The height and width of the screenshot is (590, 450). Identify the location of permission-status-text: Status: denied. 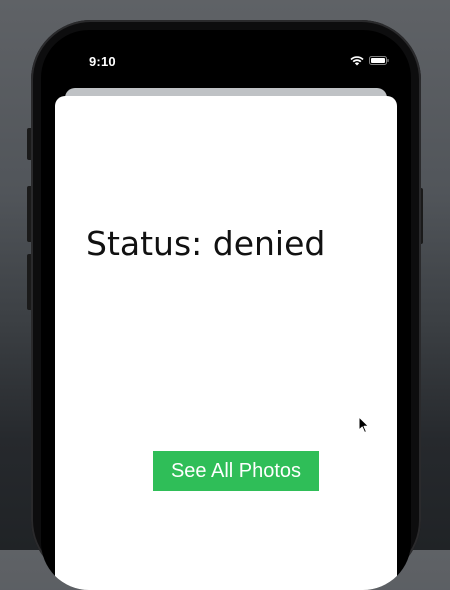
(206, 243).